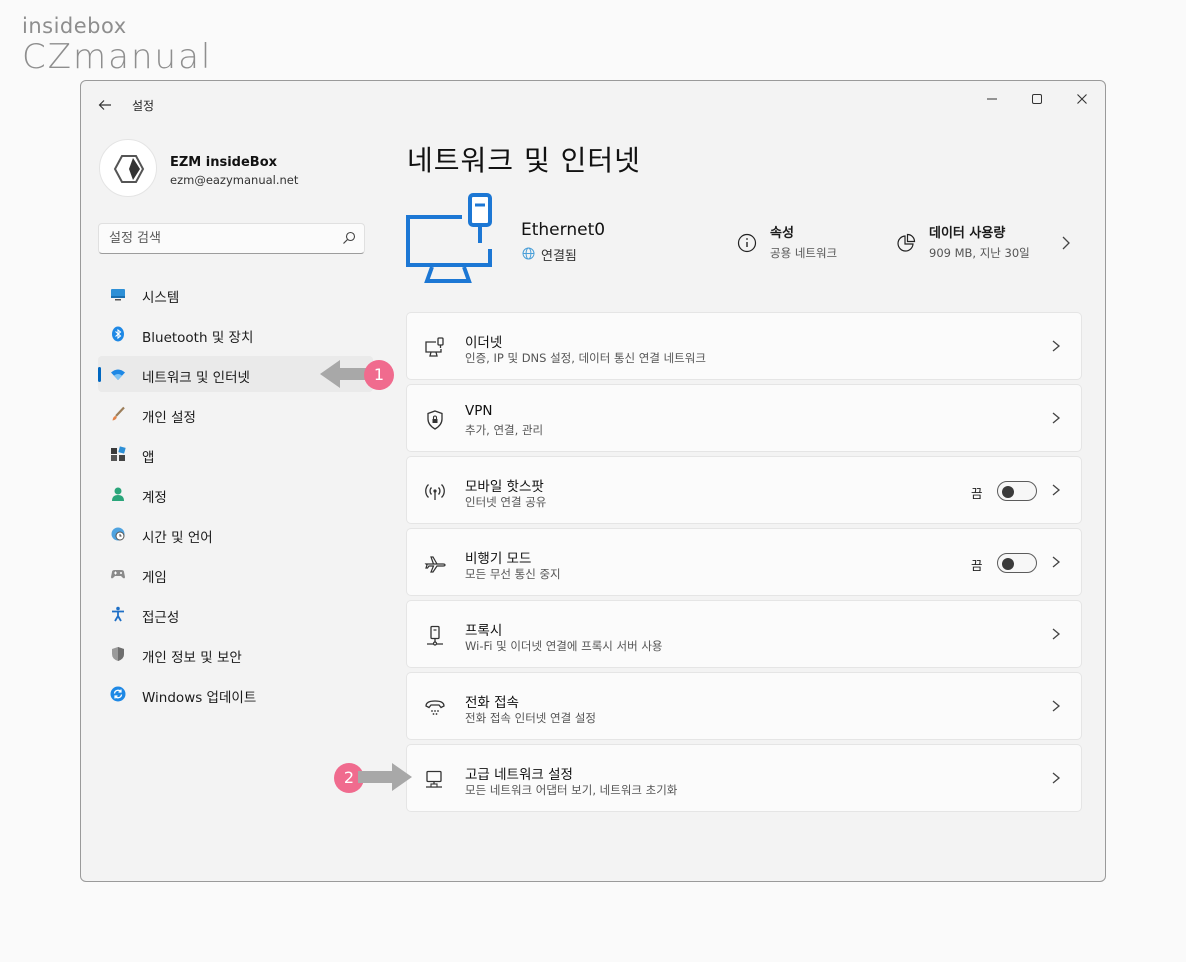 The image size is (1186, 962). What do you see at coordinates (1017, 563) in the screenshot?
I see `airplane-mode-toggle` at bounding box center [1017, 563].